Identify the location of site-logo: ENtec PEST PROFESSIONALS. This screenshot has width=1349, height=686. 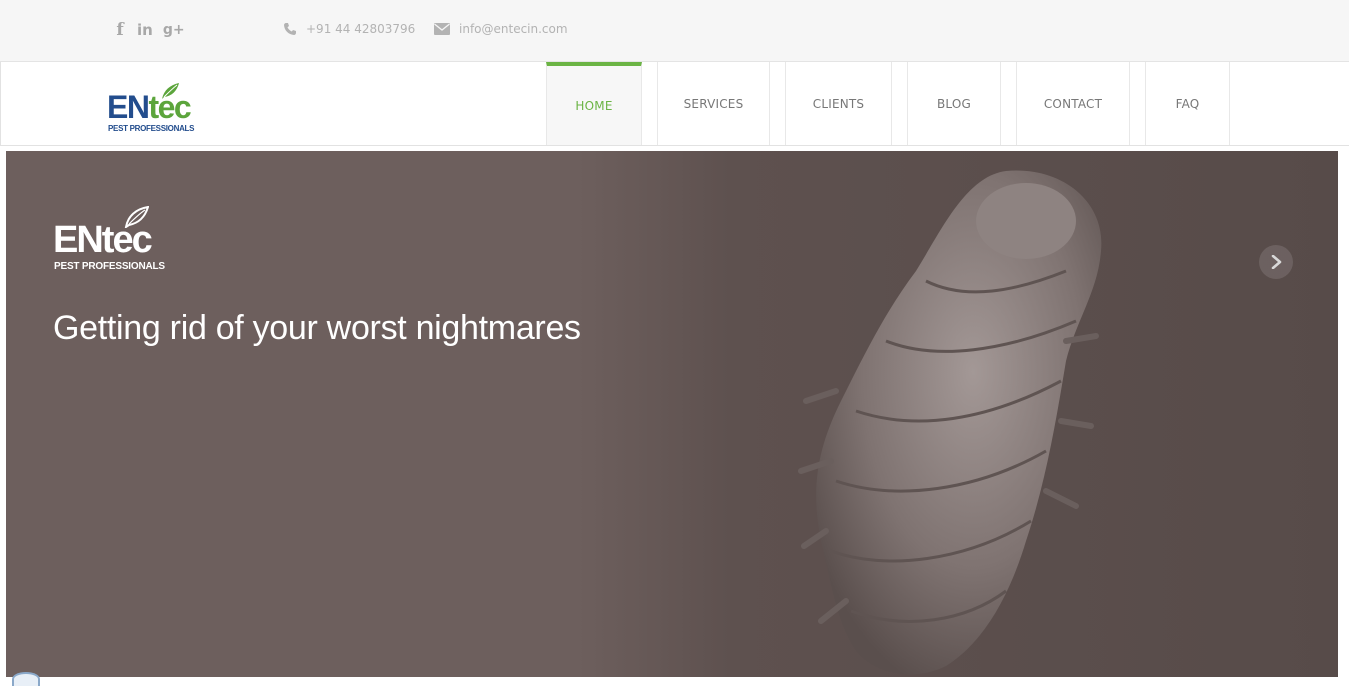
(151, 108).